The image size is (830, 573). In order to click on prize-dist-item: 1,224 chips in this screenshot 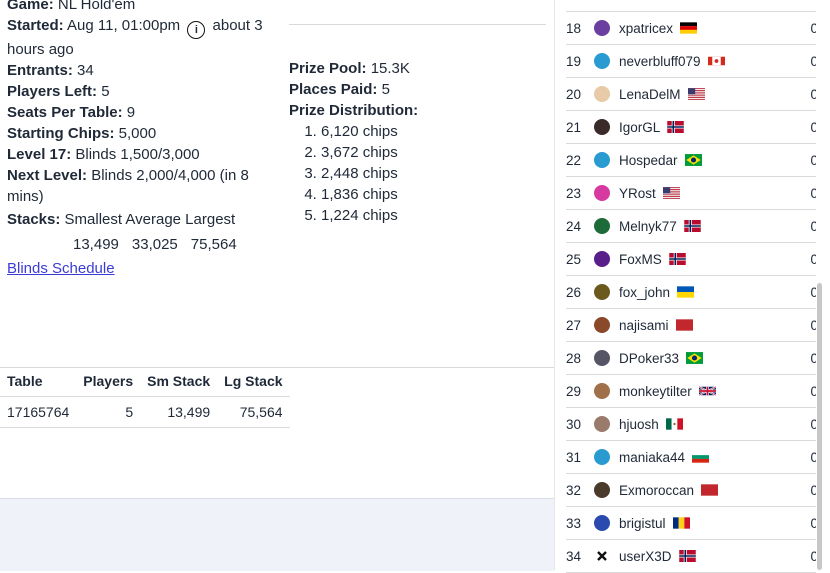, I will do `click(430, 215)`.